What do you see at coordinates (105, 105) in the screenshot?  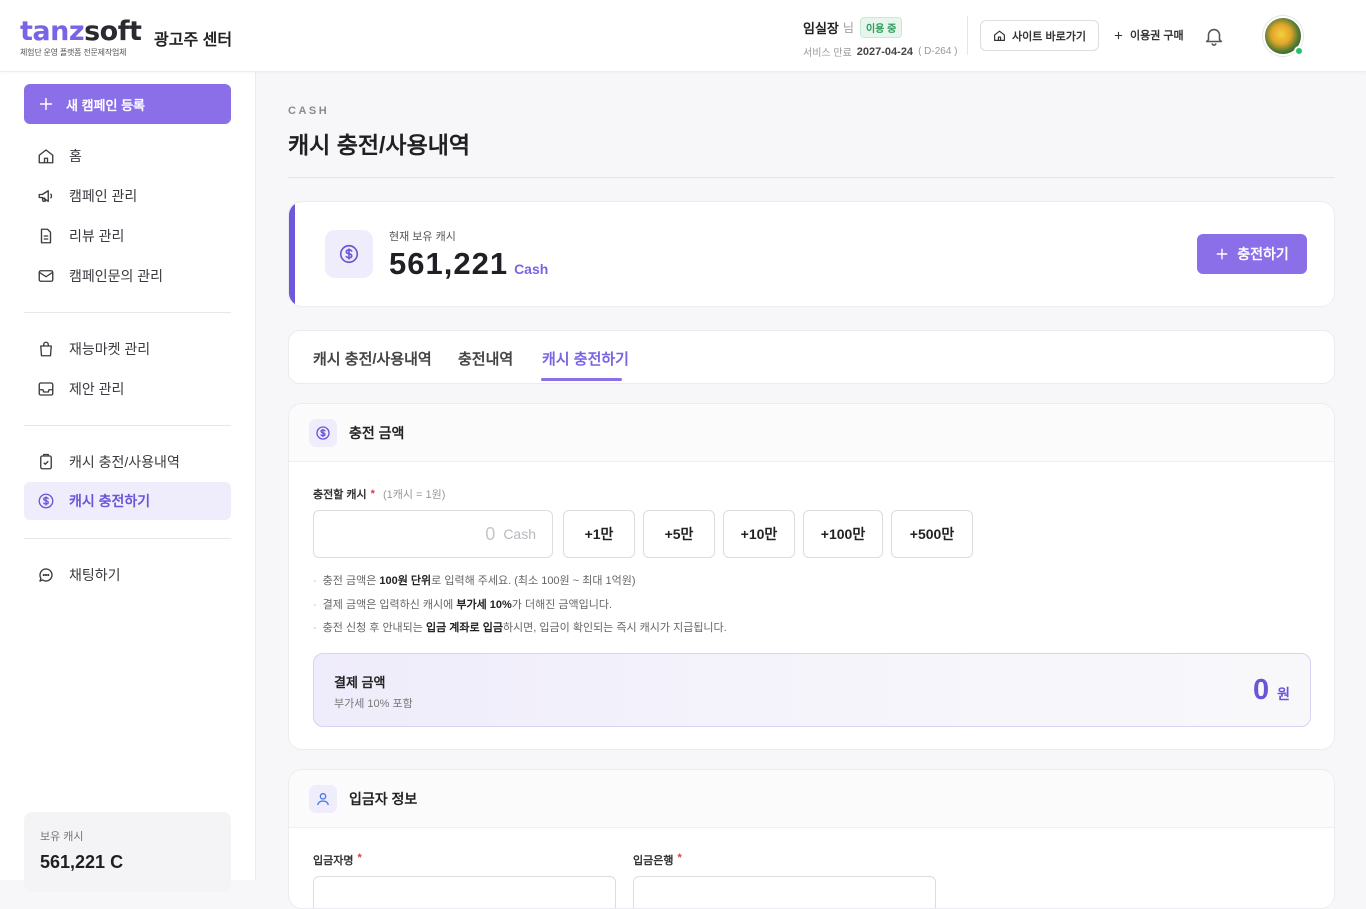 I see `new-campaign-label: 새 캠페인 등록` at bounding box center [105, 105].